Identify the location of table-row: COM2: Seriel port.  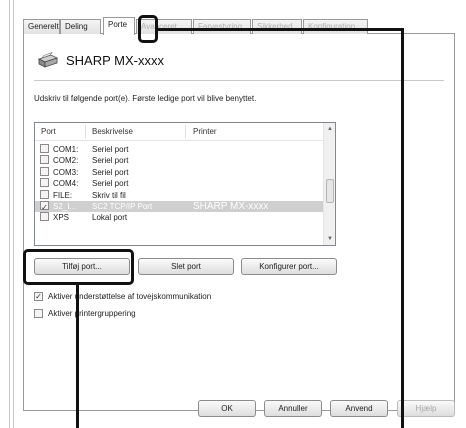
(179, 160).